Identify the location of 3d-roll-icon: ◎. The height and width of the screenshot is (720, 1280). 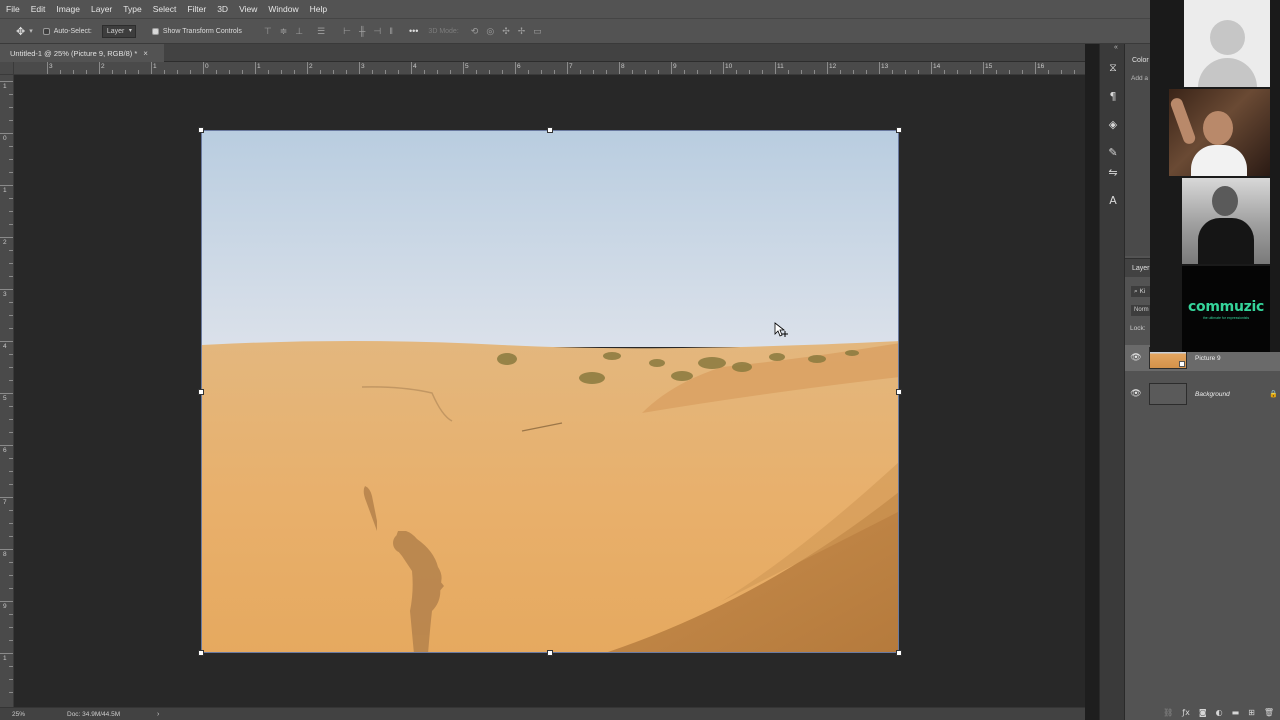
(490, 31).